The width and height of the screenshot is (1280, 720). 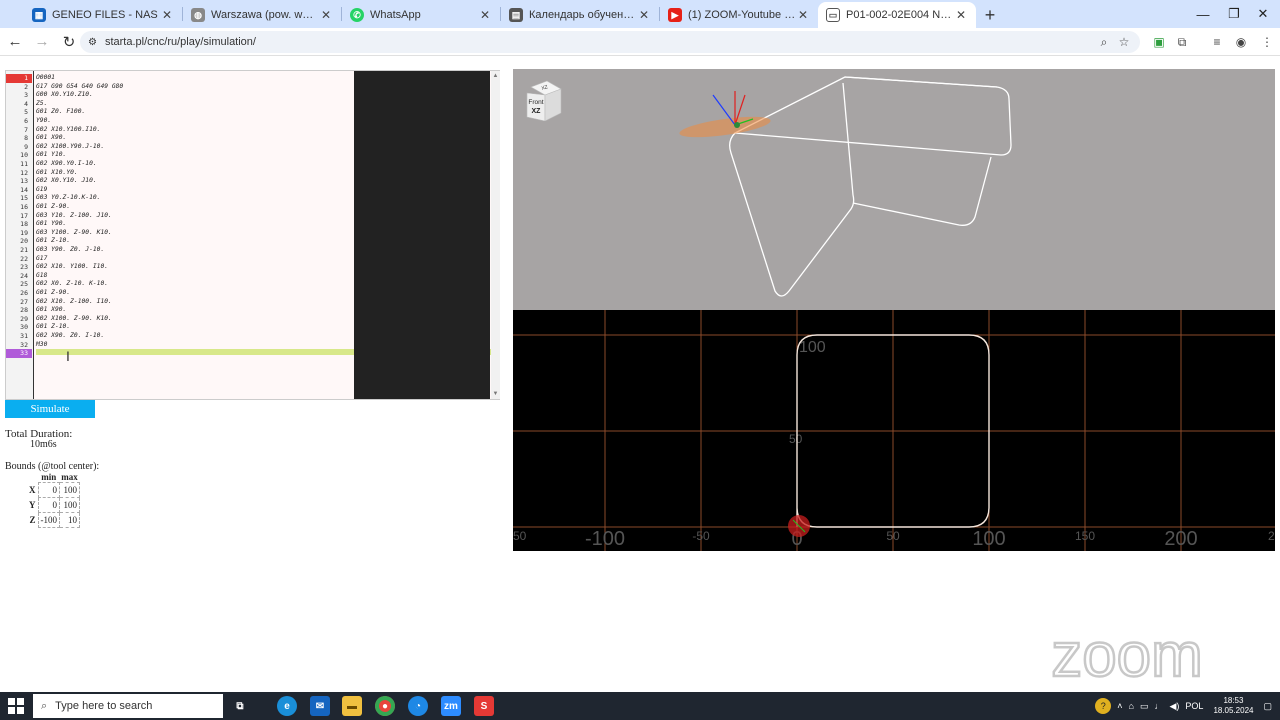 What do you see at coordinates (70, 250) in the screenshot?
I see `code-line: G03 Y90. Z0. J-10.` at bounding box center [70, 250].